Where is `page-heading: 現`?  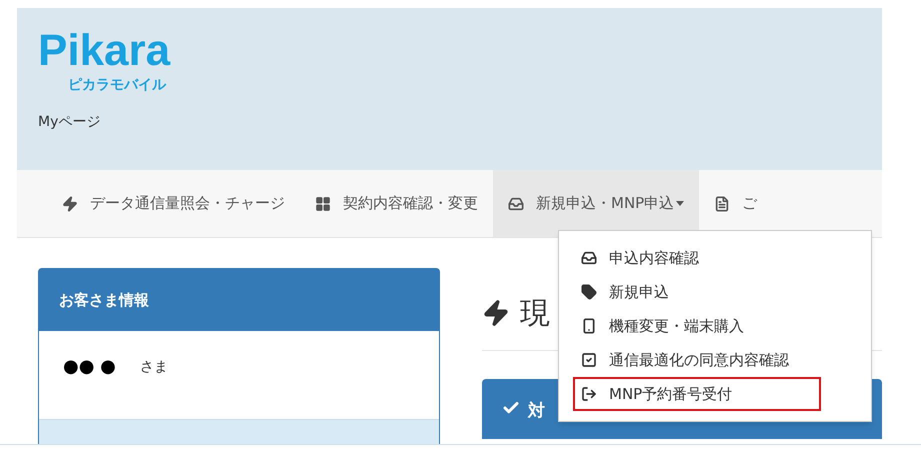
page-heading: 現 is located at coordinates (535, 313).